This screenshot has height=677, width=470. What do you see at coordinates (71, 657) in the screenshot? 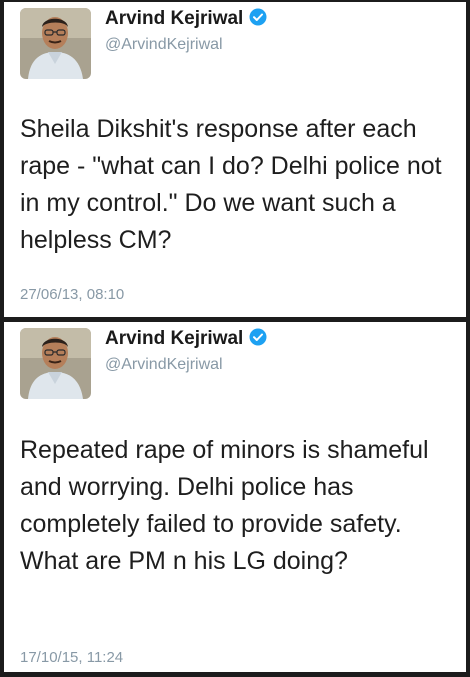
I see `tweet-timestamp: 17/10/15, 11:24` at bounding box center [71, 657].